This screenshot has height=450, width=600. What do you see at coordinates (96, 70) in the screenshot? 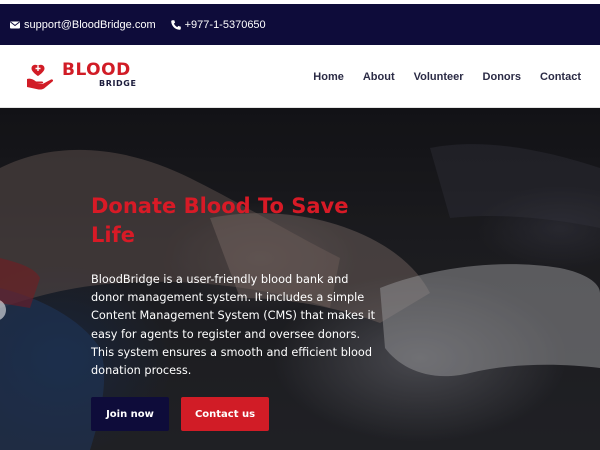
I see `brand-name: BLOOD` at bounding box center [96, 70].